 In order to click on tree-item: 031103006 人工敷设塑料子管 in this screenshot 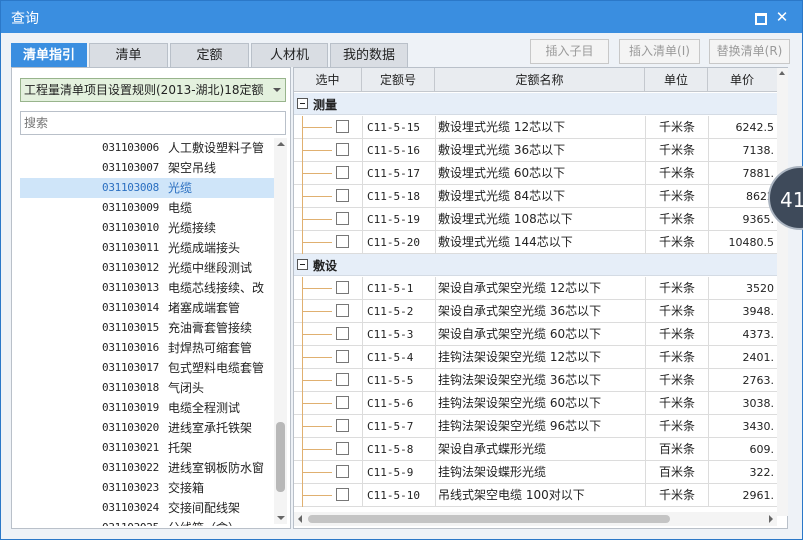, I will do `click(147, 148)`.